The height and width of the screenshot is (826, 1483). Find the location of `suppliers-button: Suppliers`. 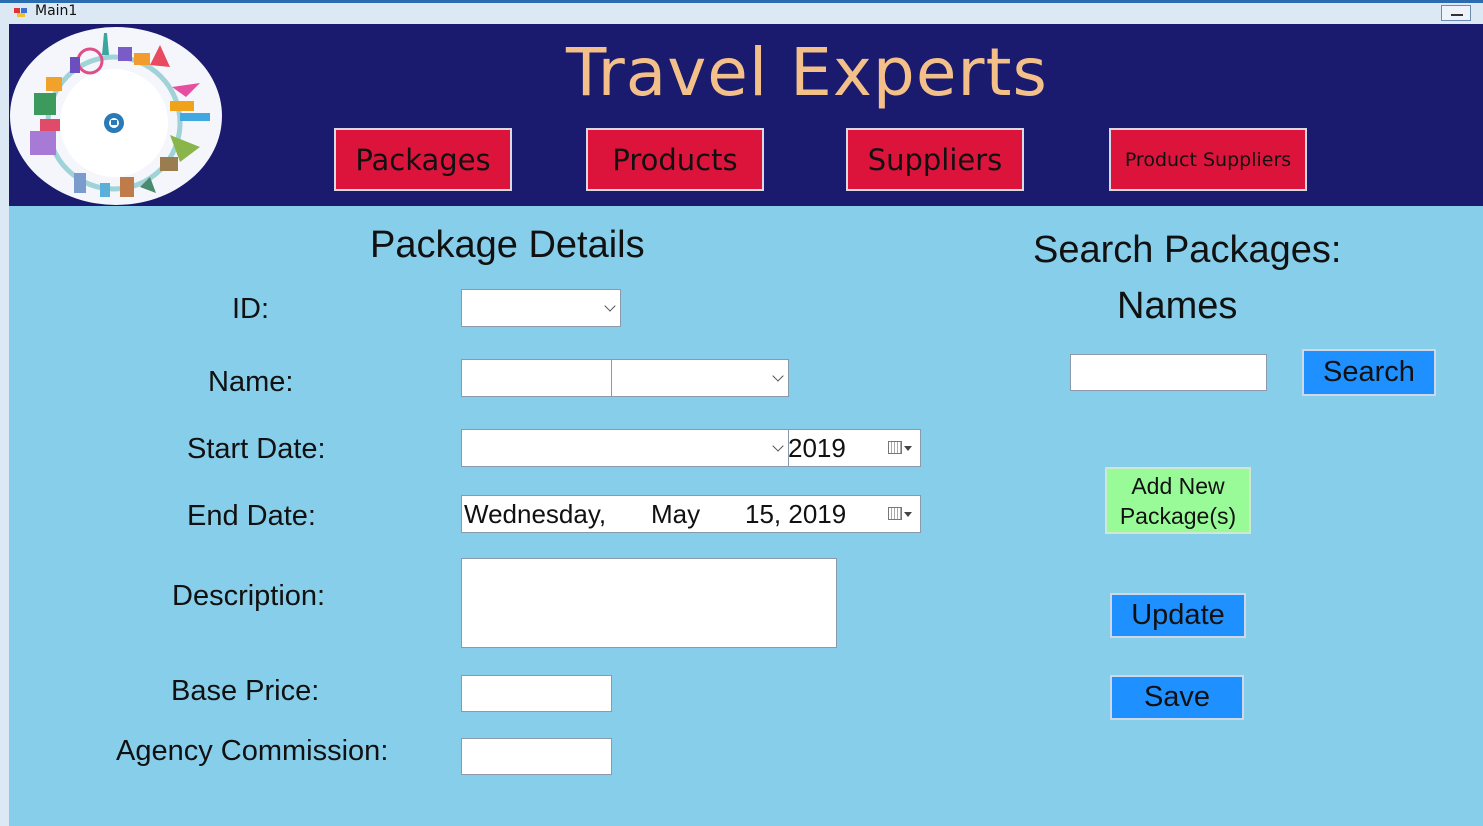

suppliers-button: Suppliers is located at coordinates (935, 159).